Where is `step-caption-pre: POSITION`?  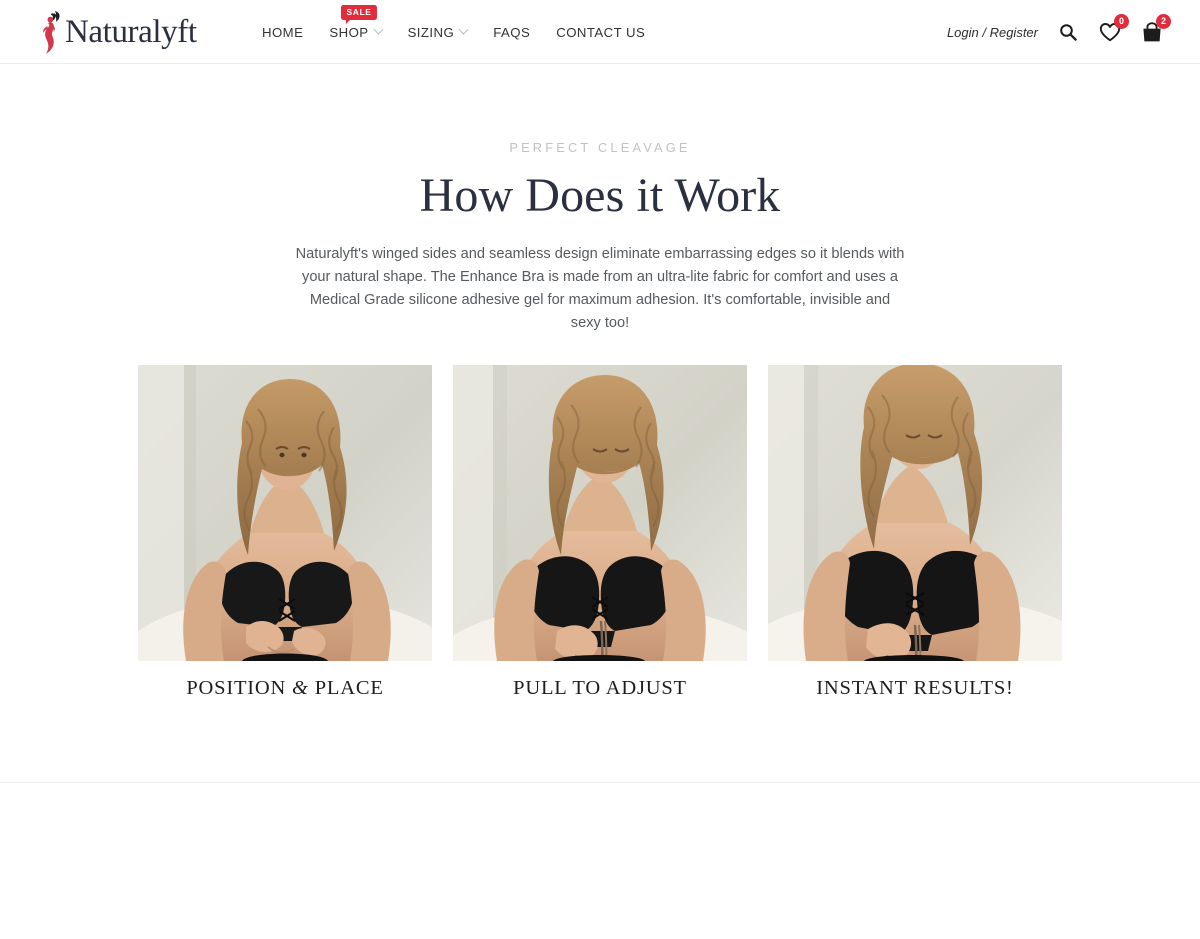
step-caption-pre: POSITION is located at coordinates (239, 687).